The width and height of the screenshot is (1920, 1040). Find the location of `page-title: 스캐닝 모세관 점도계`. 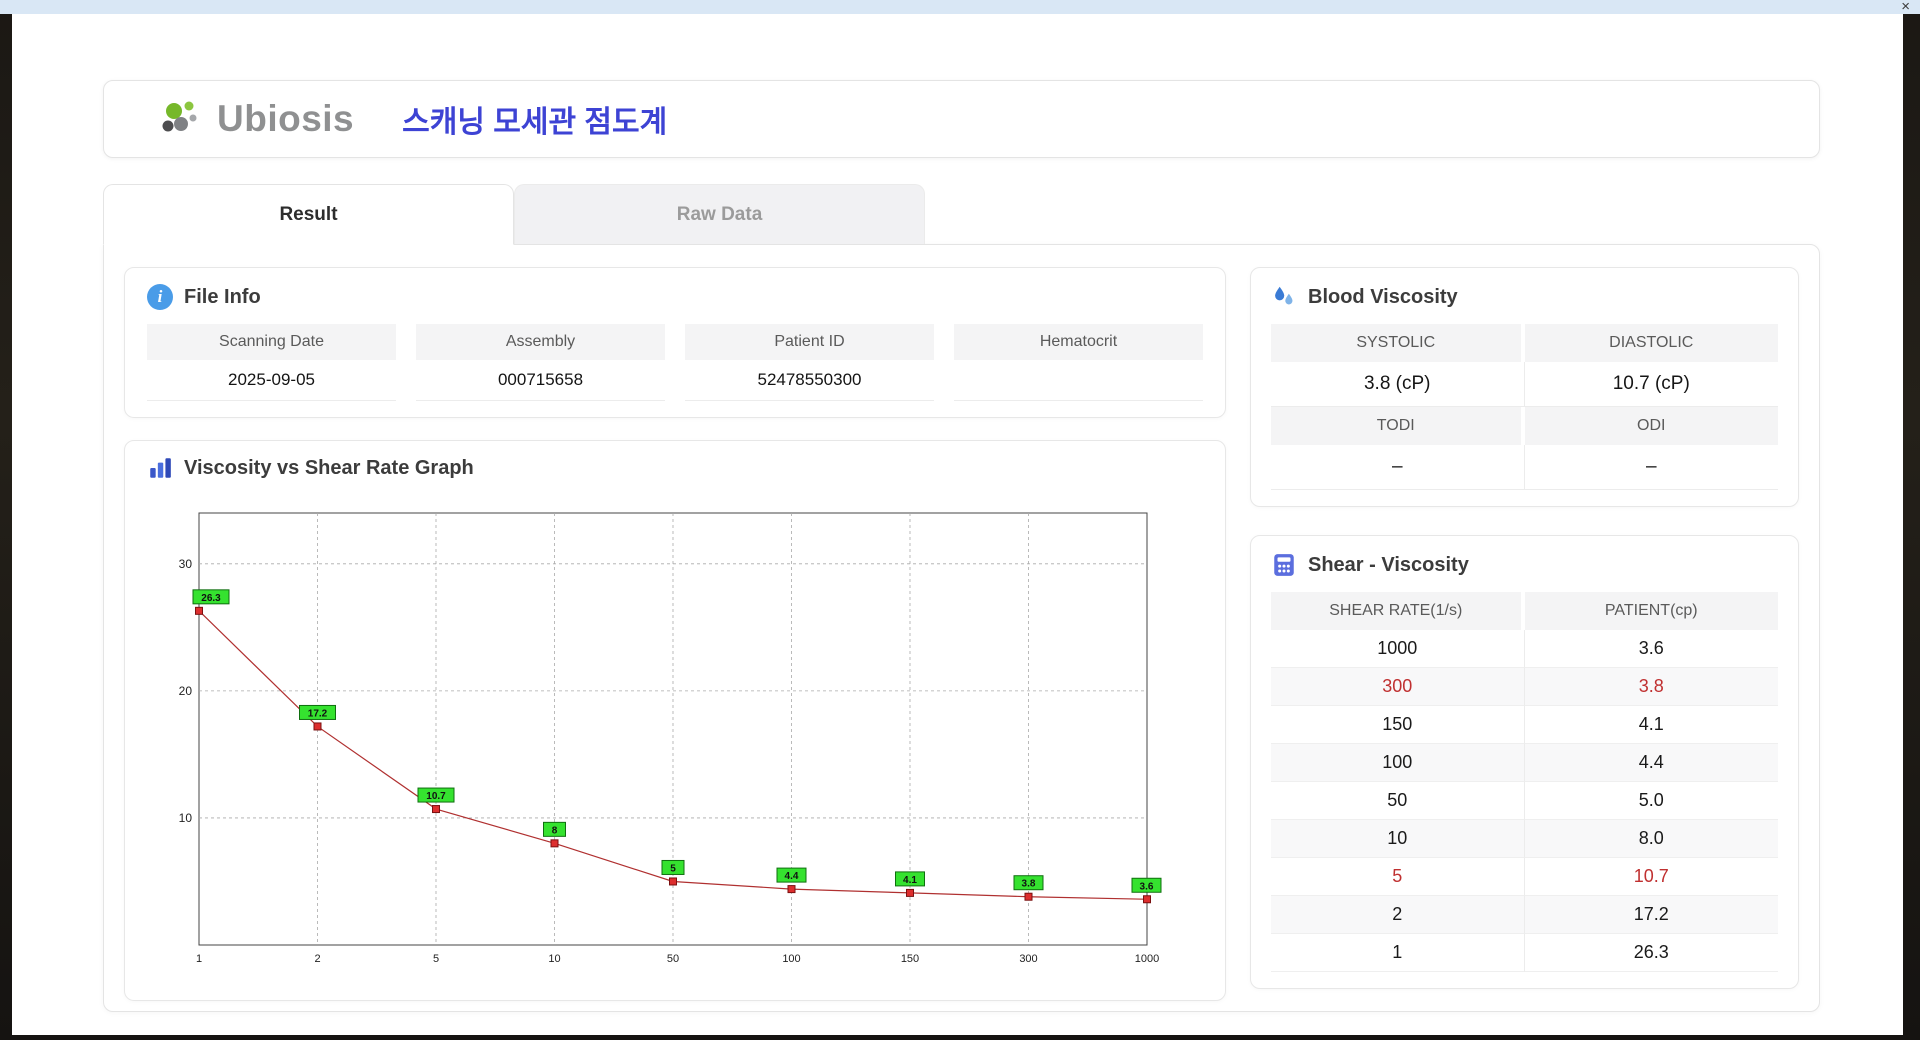

page-title: 스캐닝 모세관 점도계 is located at coordinates (535, 122).